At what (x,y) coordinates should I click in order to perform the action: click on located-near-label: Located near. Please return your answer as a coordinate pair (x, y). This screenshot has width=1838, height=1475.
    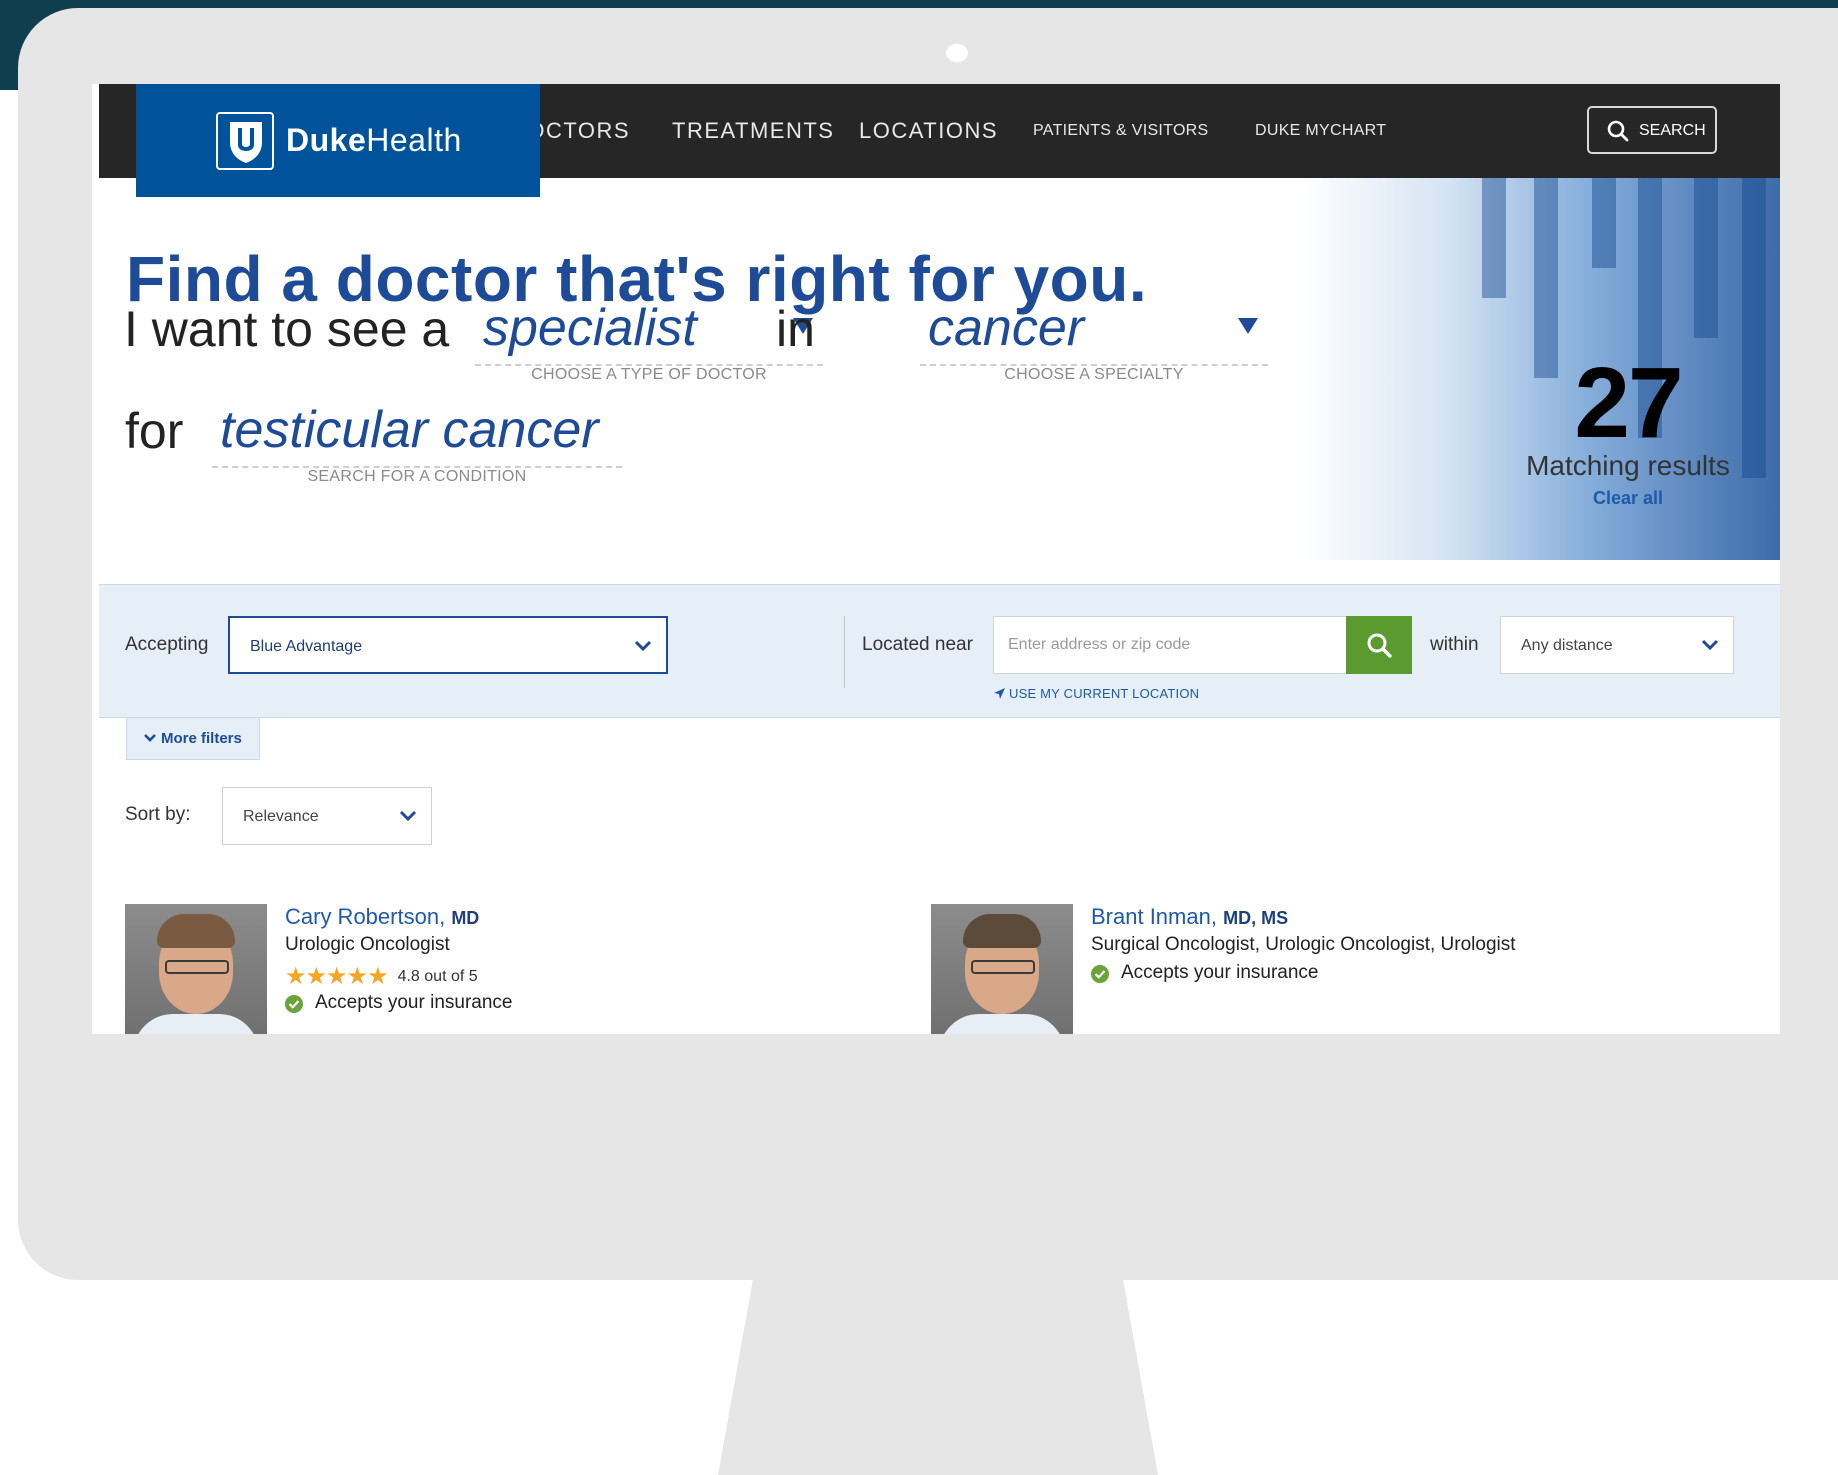
    Looking at the image, I should click on (917, 644).